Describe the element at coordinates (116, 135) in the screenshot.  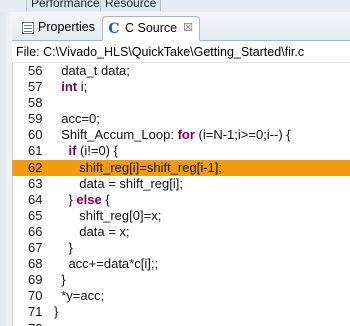
I see `code-segment: Shift_Accum_Loop:` at that location.